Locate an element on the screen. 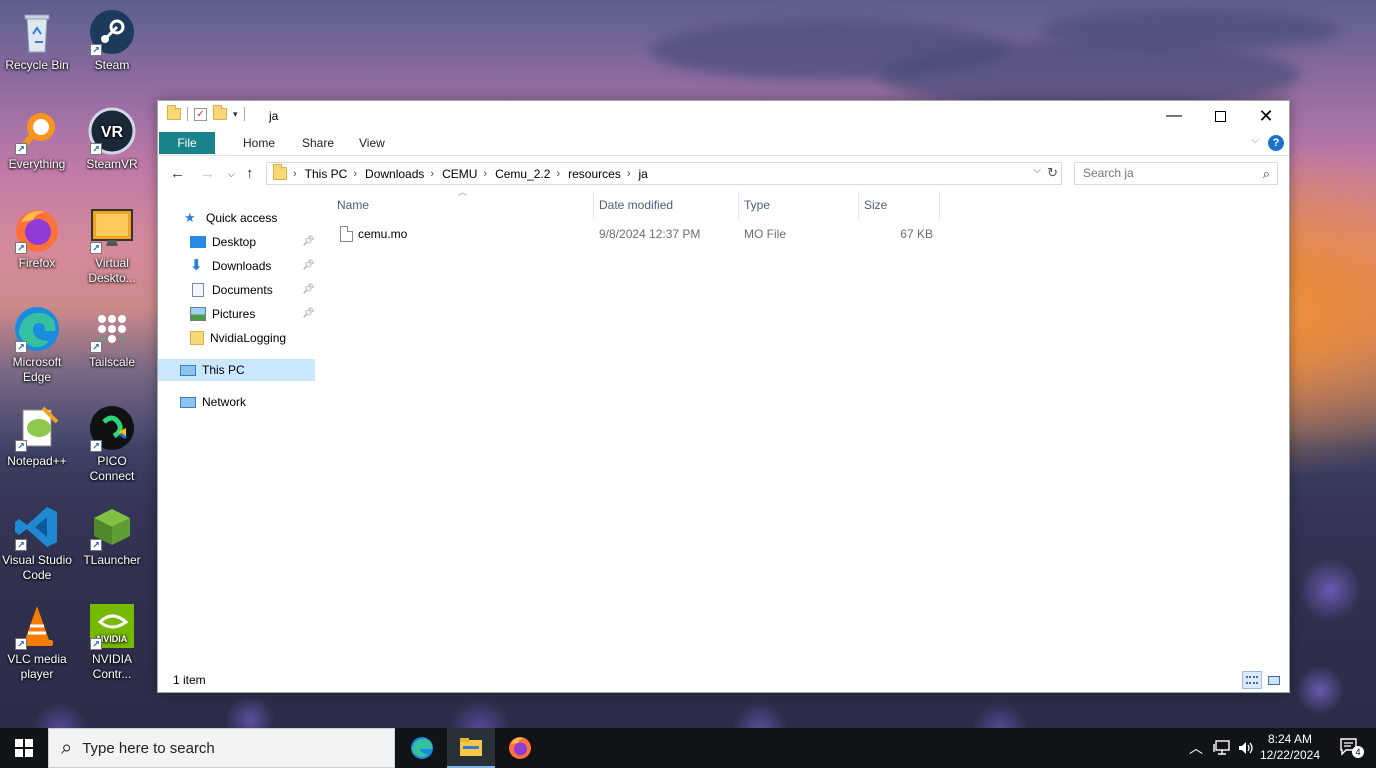 This screenshot has height=768, width=1376. nav-this-pc: This PC is located at coordinates (236, 370).